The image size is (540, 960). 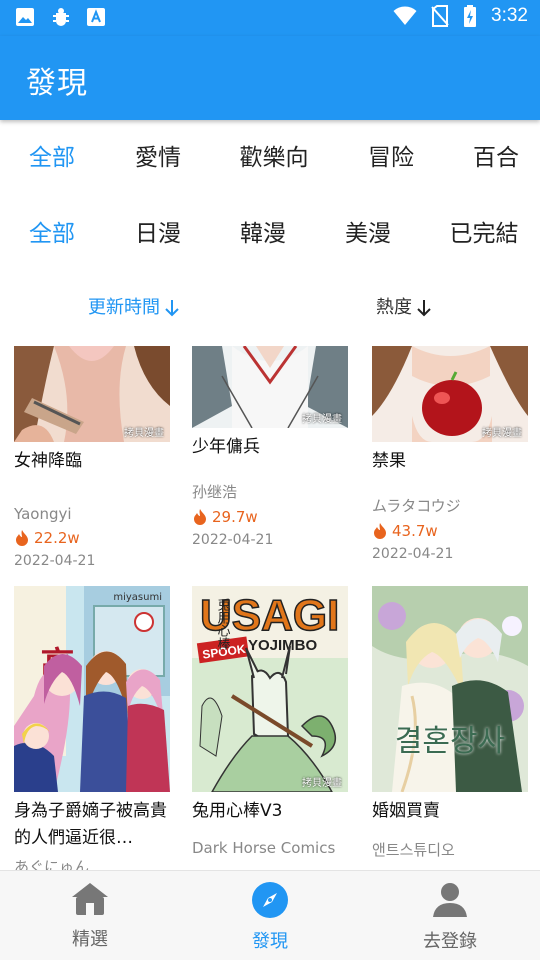 I want to click on comic-popularity: 43.7w, so click(x=450, y=531).